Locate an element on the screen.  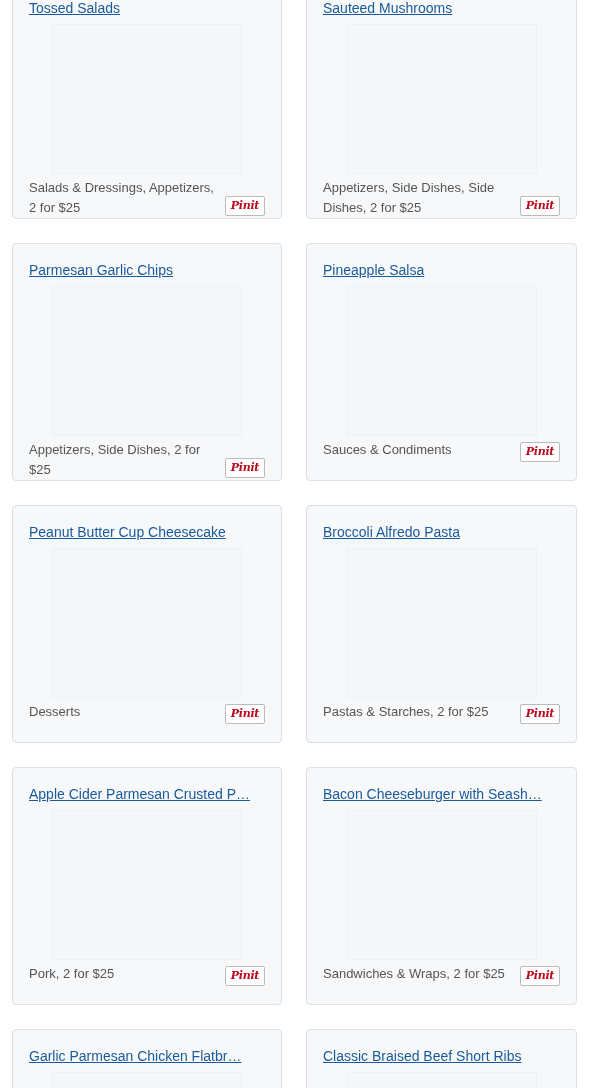
category-text: Pork, 2 for $25 is located at coordinates (72, 974).